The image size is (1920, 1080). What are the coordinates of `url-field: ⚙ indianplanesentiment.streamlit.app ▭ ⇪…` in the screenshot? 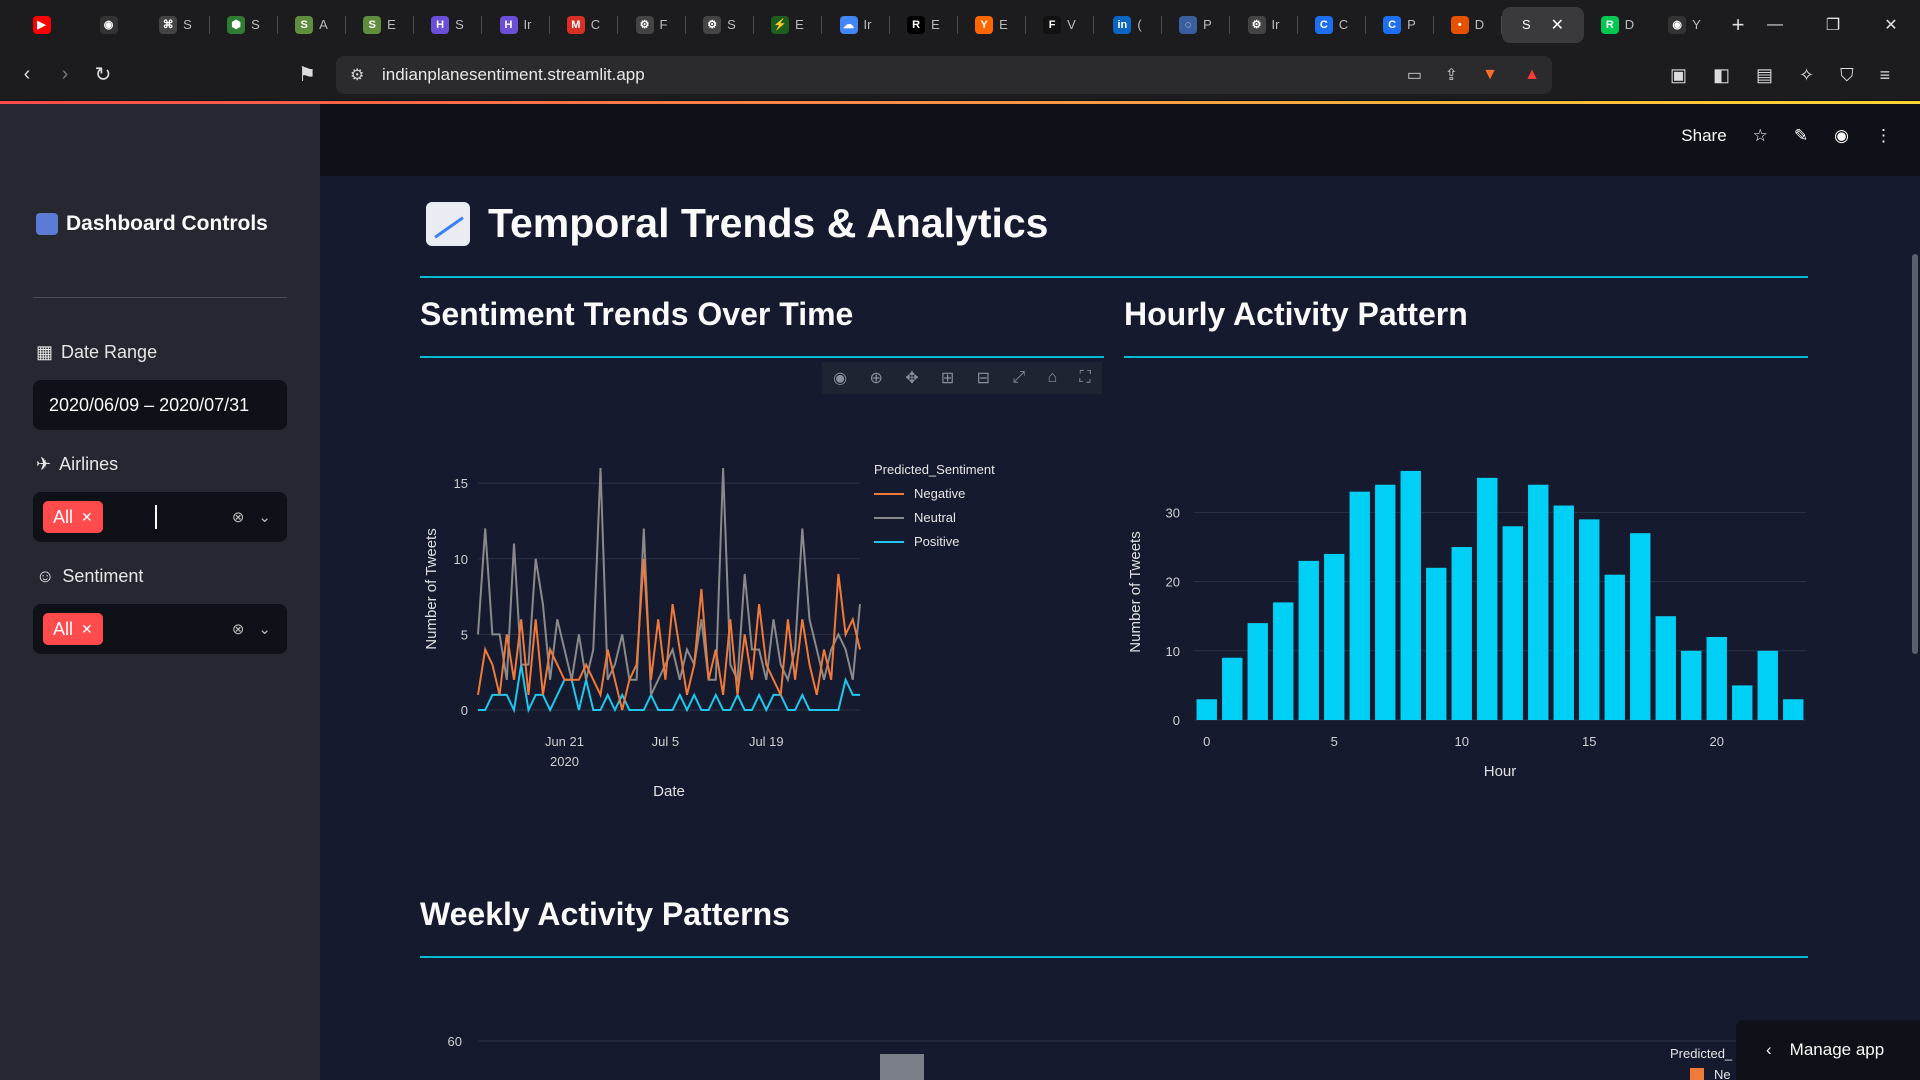 It's located at (944, 75).